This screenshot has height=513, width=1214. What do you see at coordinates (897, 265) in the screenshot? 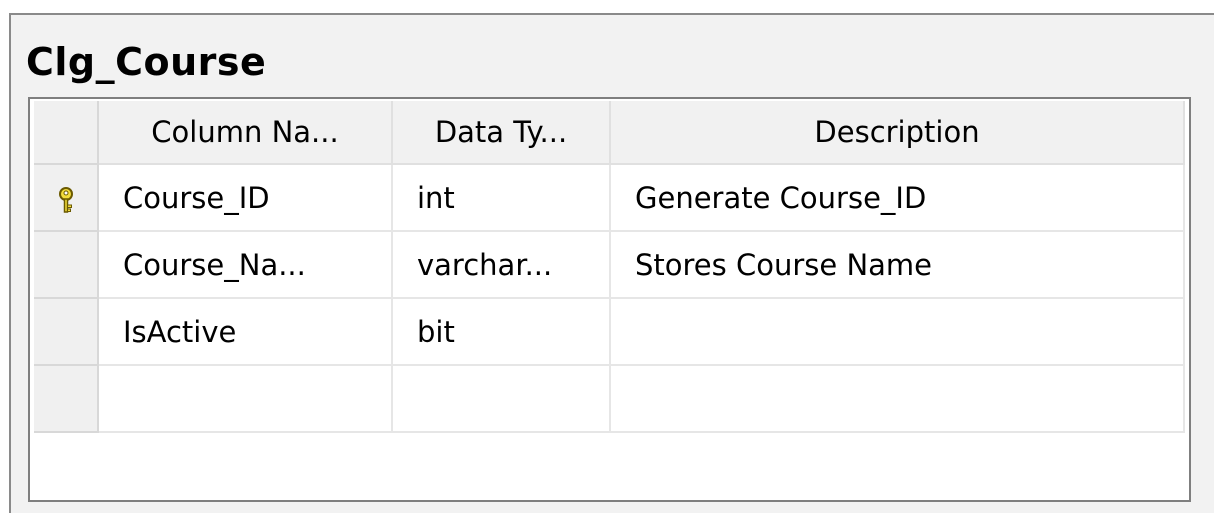
I see `description-cell: Stores Course Name` at bounding box center [897, 265].